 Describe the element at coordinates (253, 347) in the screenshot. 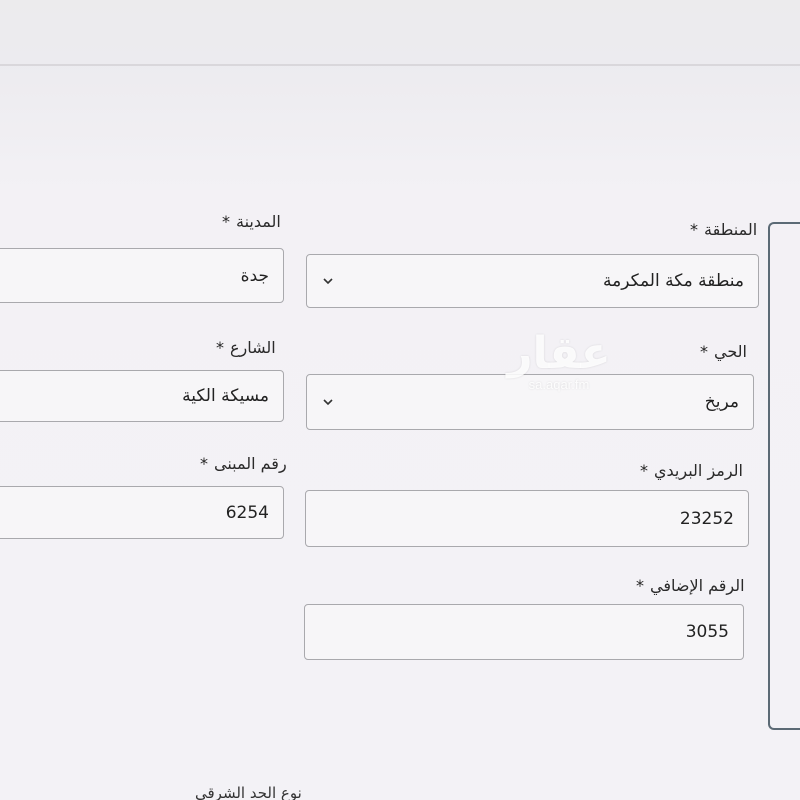

I see `street-label-text: الشارع` at that location.